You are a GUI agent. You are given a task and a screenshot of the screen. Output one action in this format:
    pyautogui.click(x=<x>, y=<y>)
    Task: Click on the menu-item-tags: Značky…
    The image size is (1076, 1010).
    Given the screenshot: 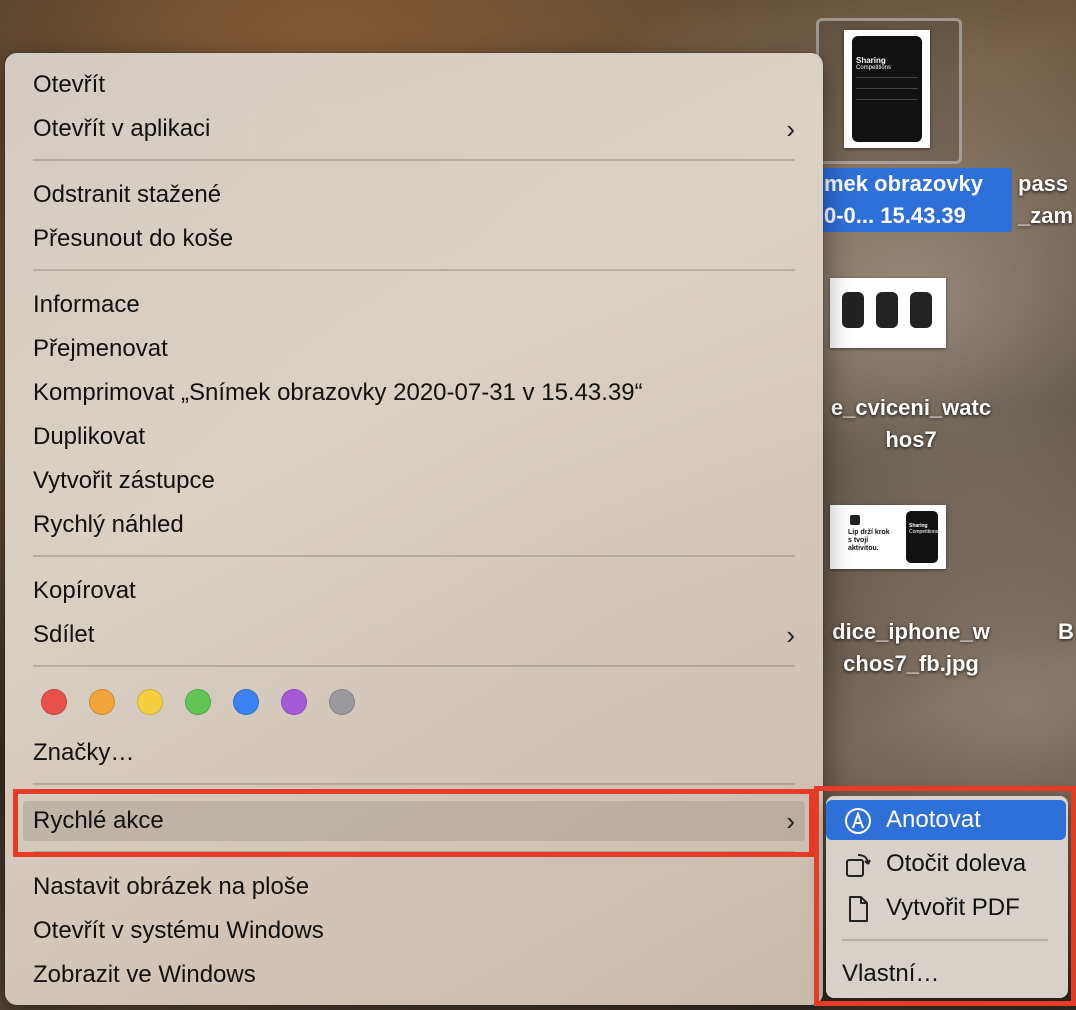 What is the action you would take?
    pyautogui.click(x=414, y=753)
    